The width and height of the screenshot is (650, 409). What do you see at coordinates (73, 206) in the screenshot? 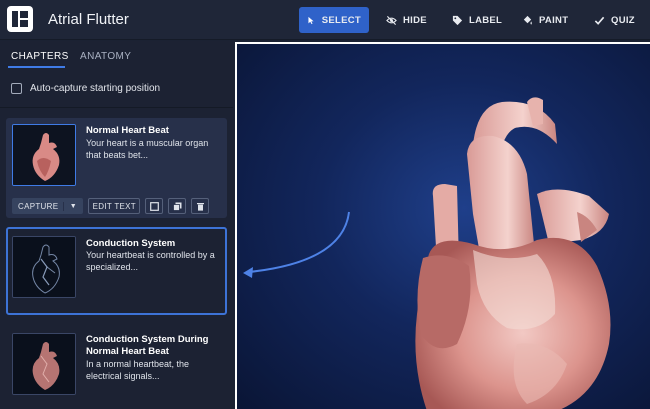
I see `chevron-down-icon: ▼` at bounding box center [73, 206].